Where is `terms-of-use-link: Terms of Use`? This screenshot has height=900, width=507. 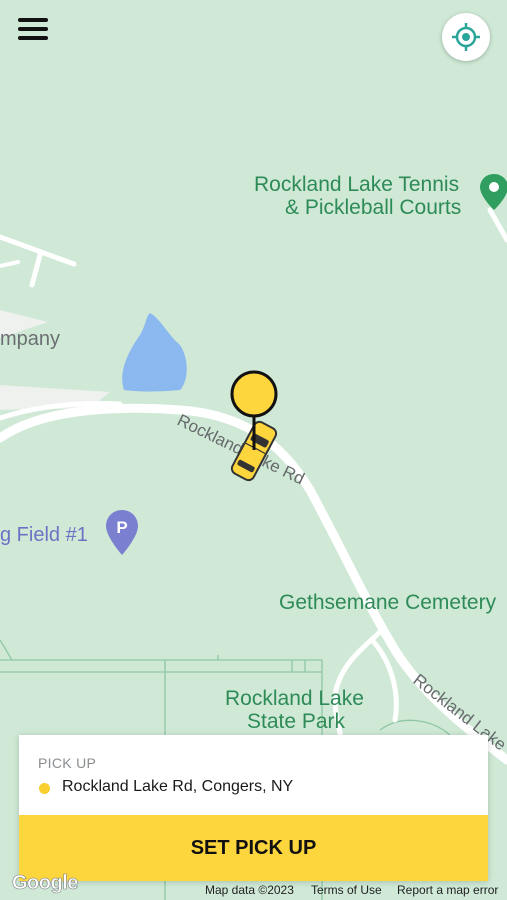
terms-of-use-link: Terms of Use is located at coordinates (346, 891).